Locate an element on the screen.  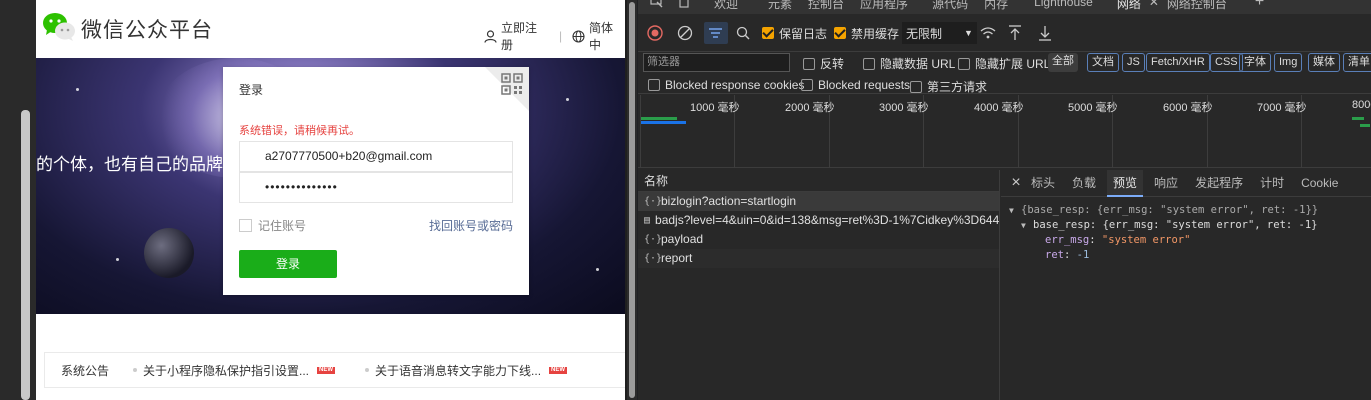
type-filter-js: JS is located at coordinates (1133, 62).